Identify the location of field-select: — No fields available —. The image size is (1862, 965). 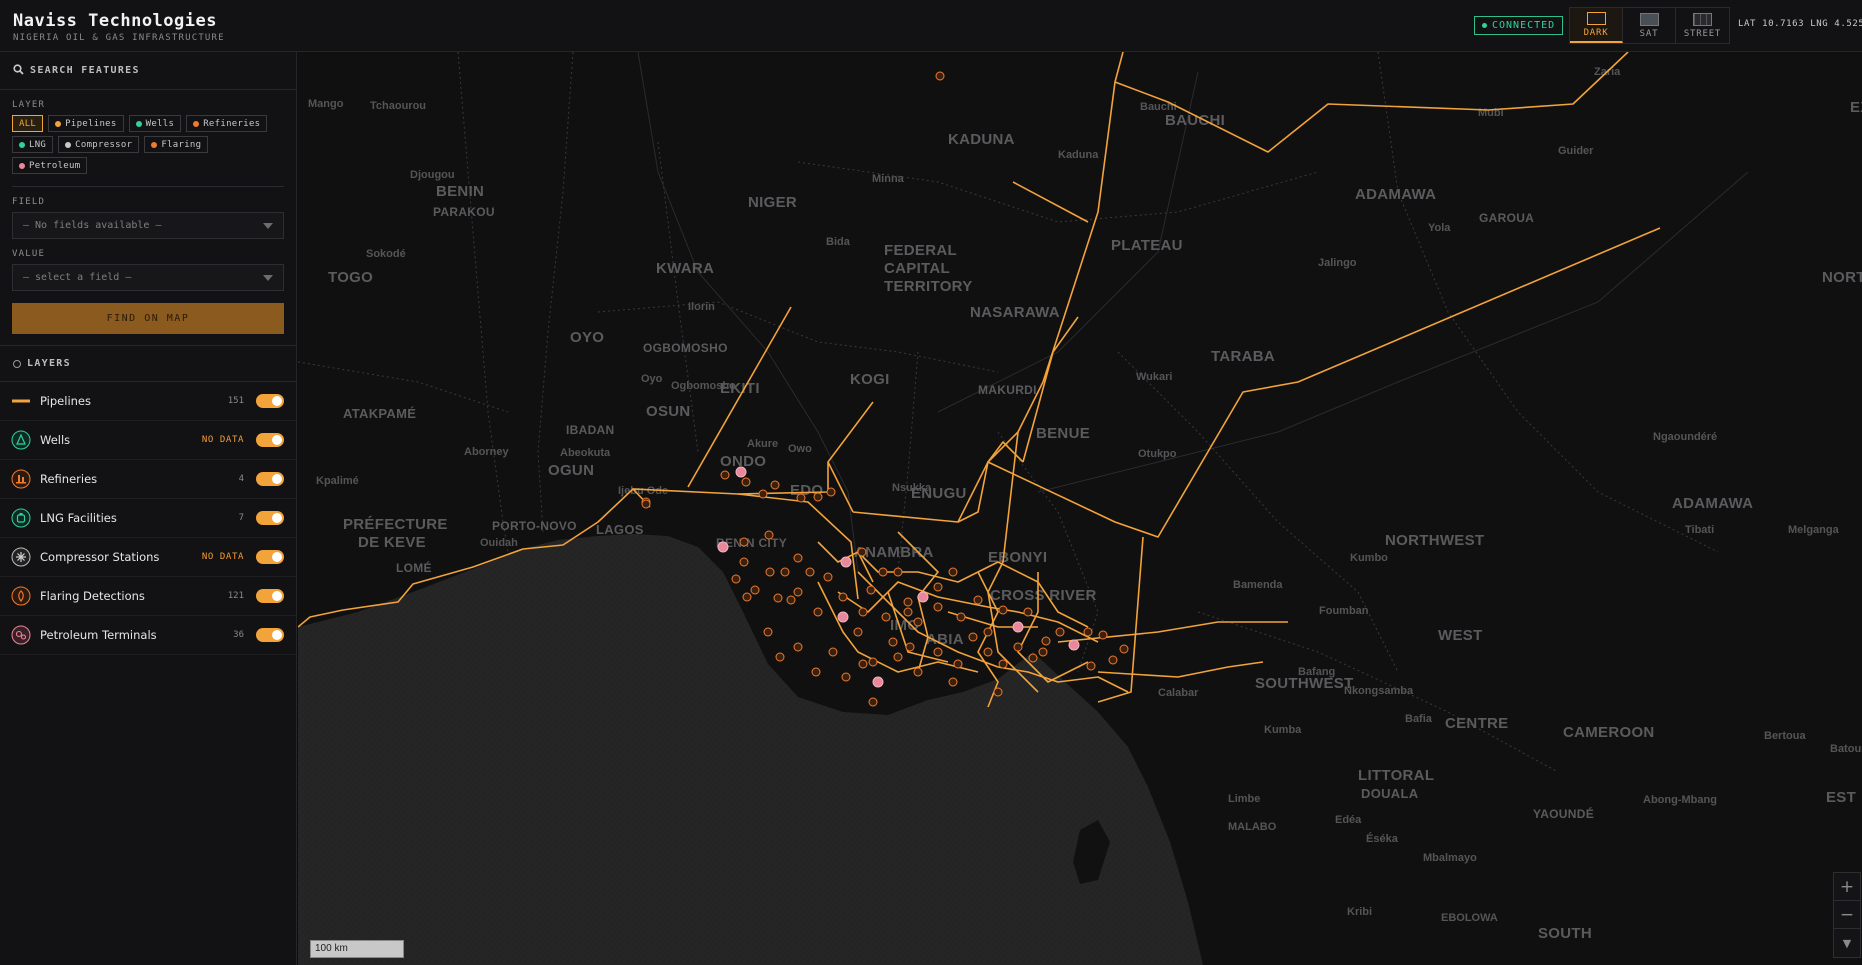
(148, 225).